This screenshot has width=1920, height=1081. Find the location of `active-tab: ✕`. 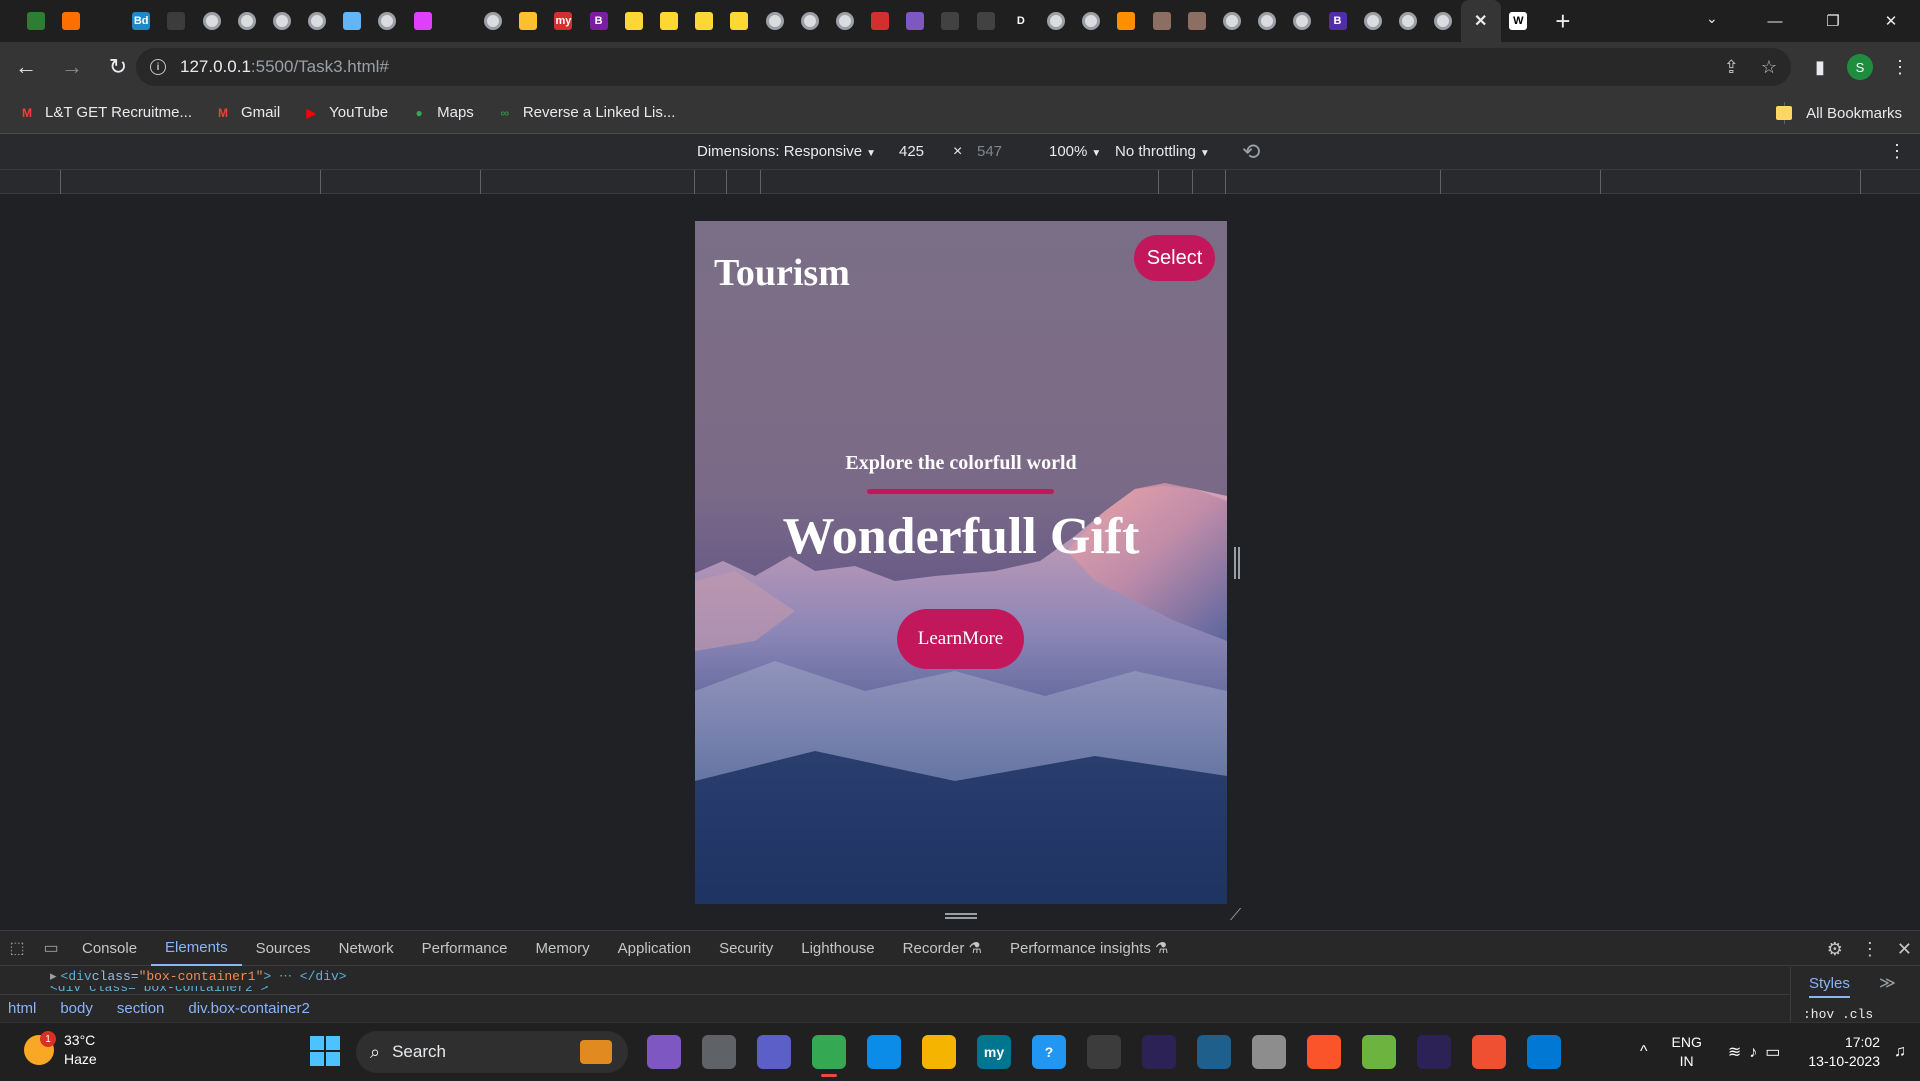

active-tab: ✕ is located at coordinates (1480, 21).